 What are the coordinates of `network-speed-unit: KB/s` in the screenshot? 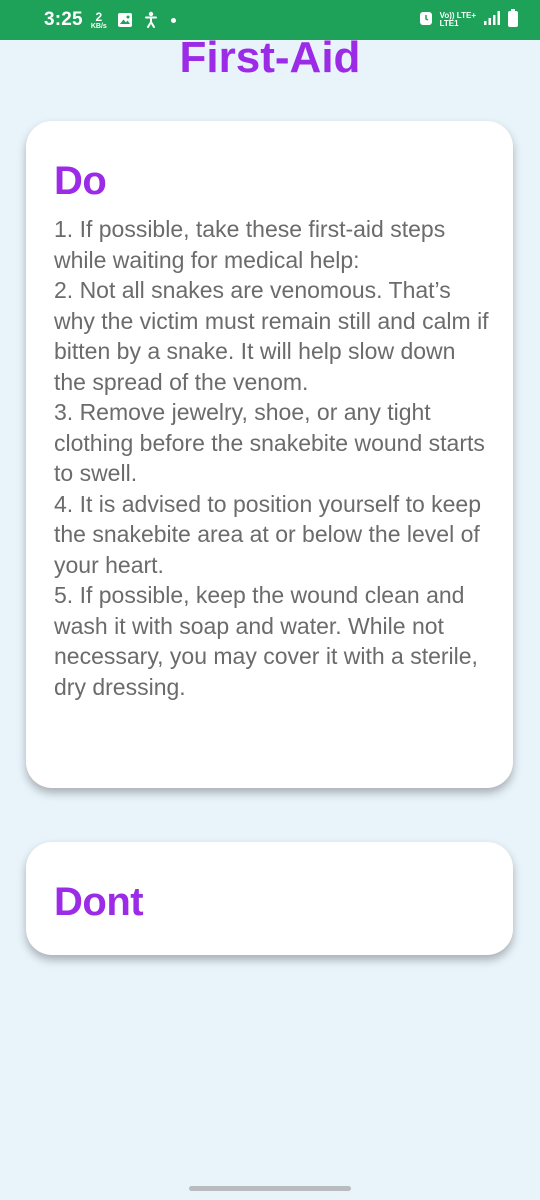 It's located at (98, 26).